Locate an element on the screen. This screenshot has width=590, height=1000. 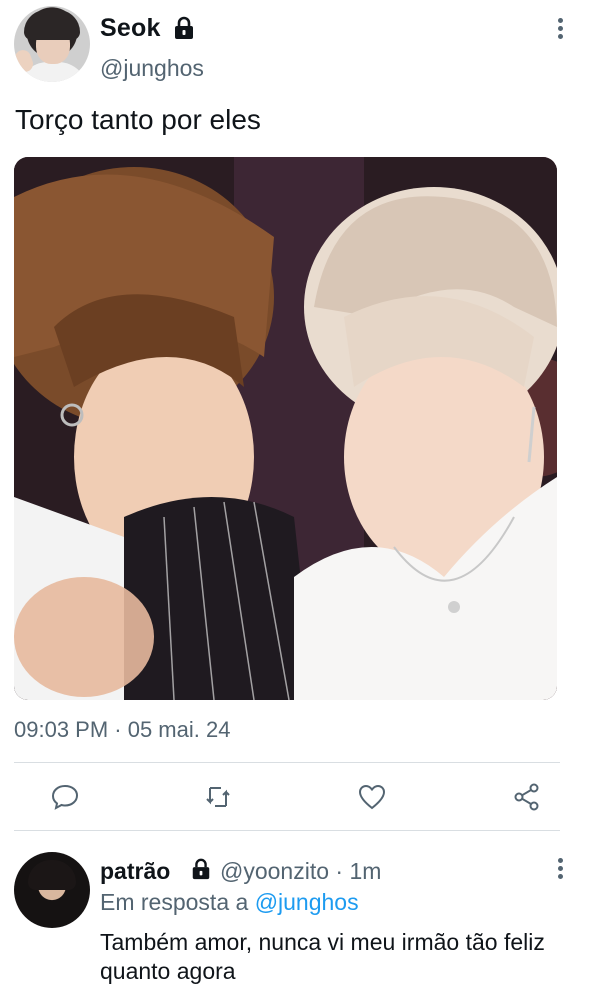
post-text: Torço tanto por eles is located at coordinates (138, 119).